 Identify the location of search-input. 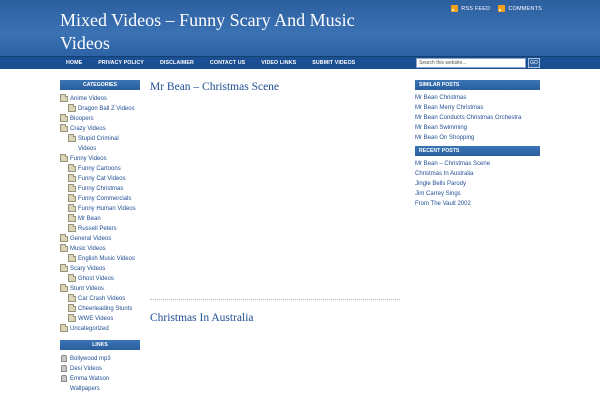
(471, 63).